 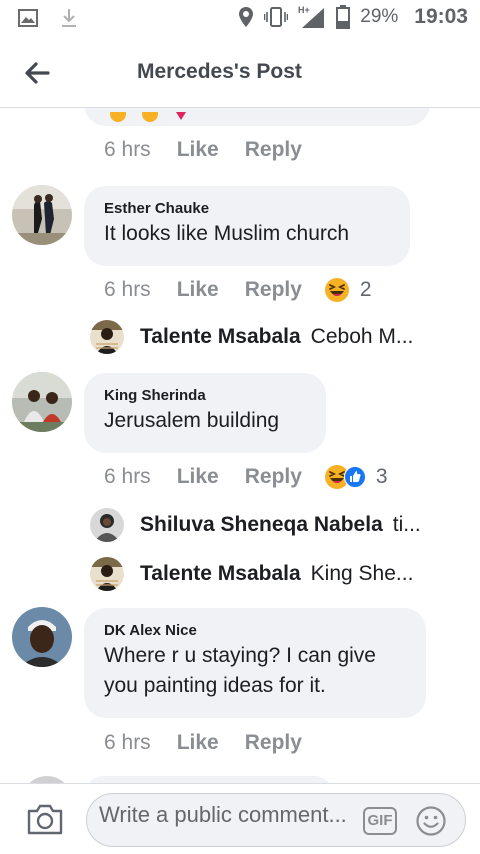 I want to click on comment-author: DK Alex Nice, so click(x=255, y=630).